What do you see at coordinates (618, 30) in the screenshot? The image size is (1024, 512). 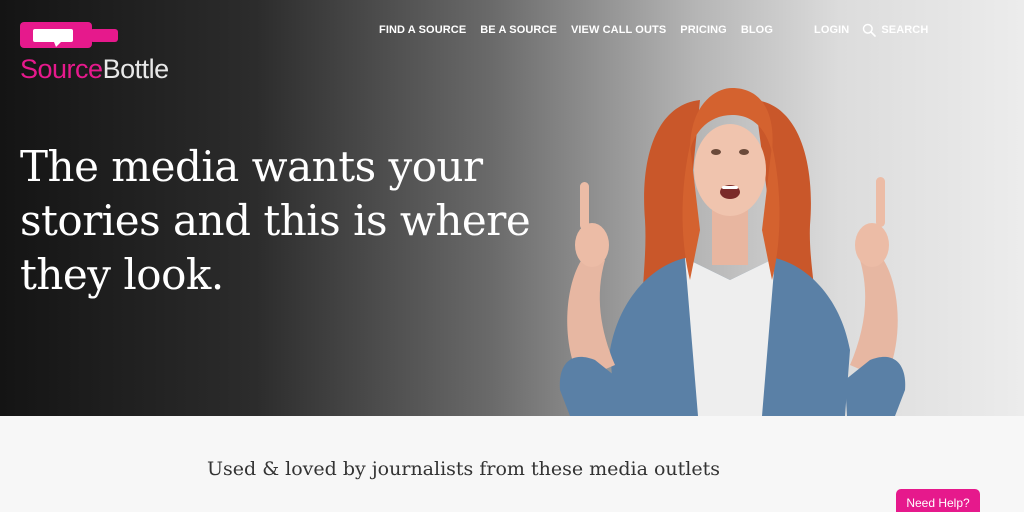 I see `nav-view-call-outs: VIEW CALL OUTS` at bounding box center [618, 30].